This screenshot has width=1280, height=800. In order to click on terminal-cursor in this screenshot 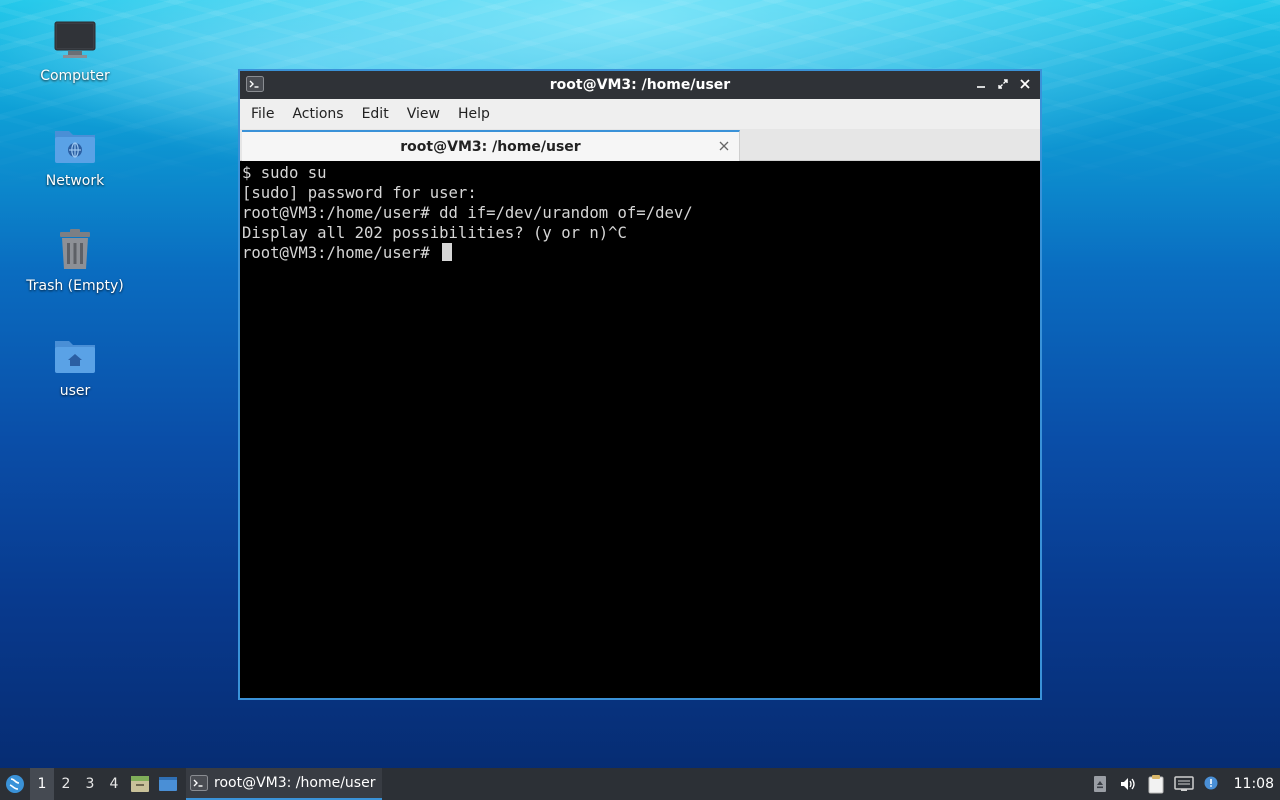, I will do `click(447, 252)`.